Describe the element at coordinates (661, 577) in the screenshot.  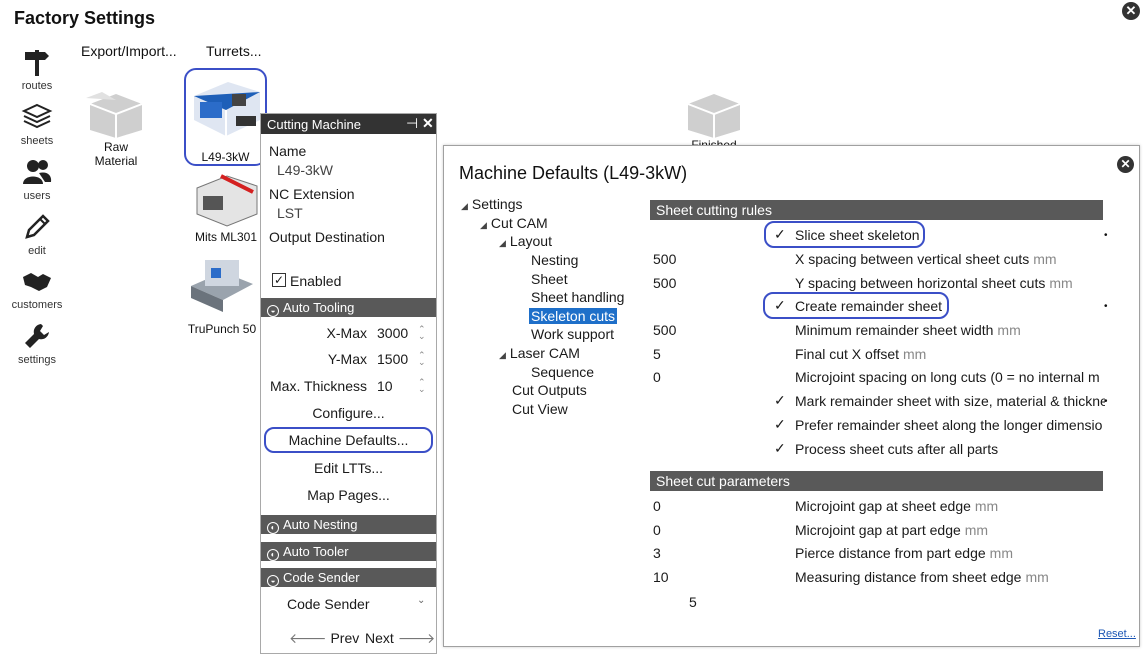
I see `measuring-distance-input: 10` at that location.